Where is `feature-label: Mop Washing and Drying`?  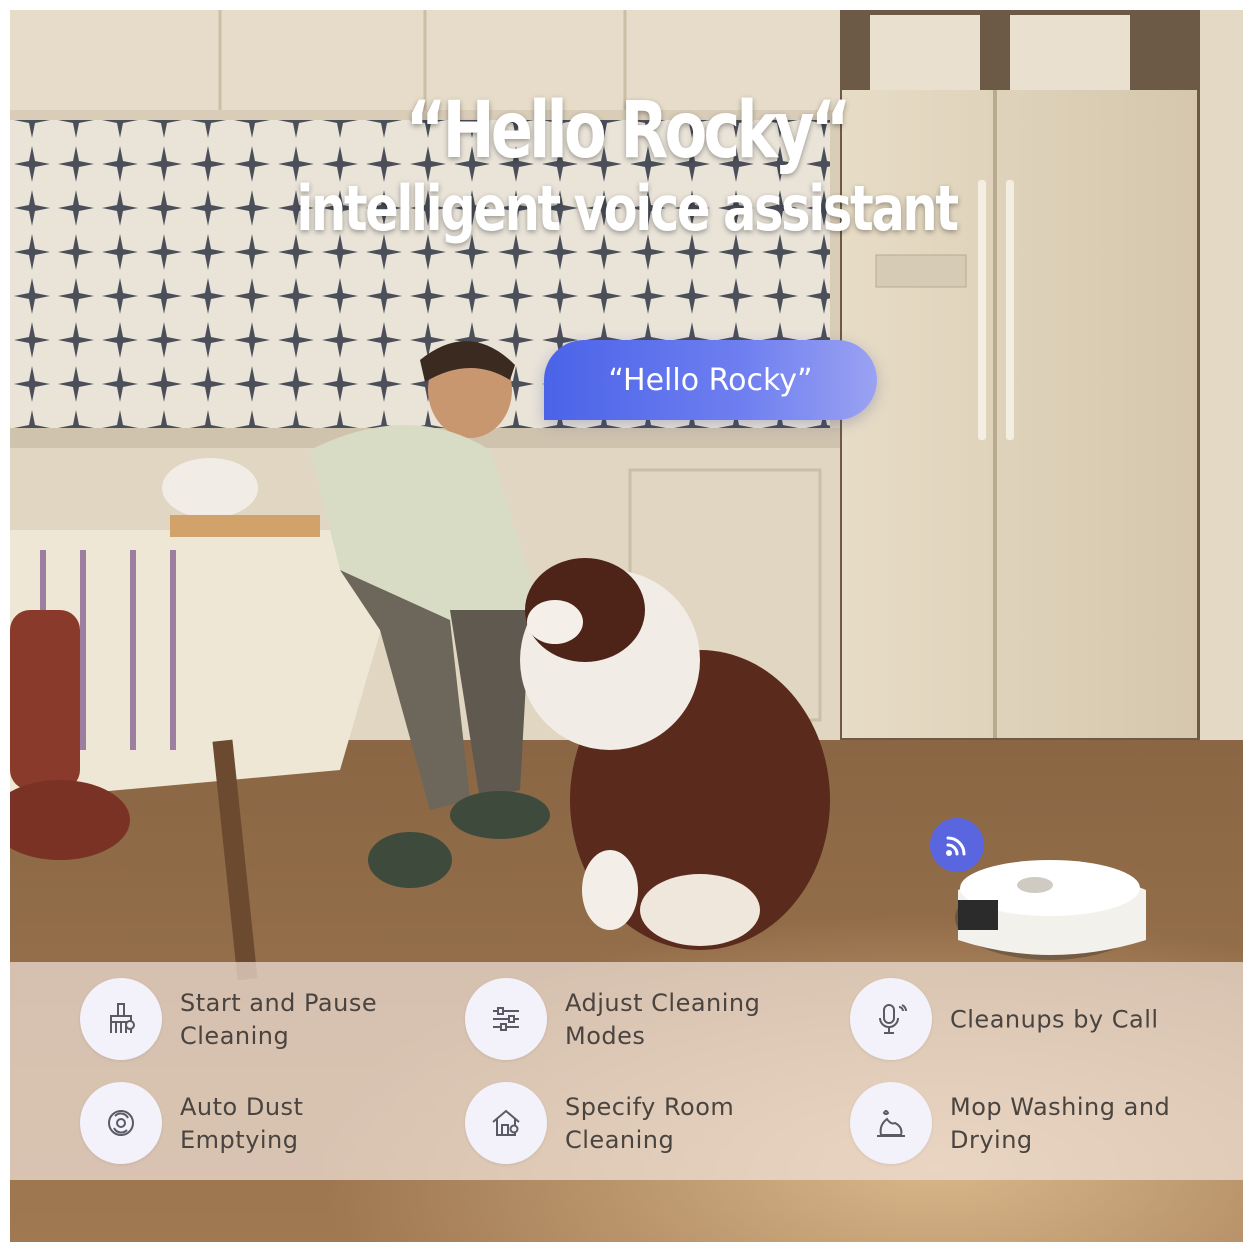 feature-label: Mop Washing and Drying is located at coordinates (1060, 1123).